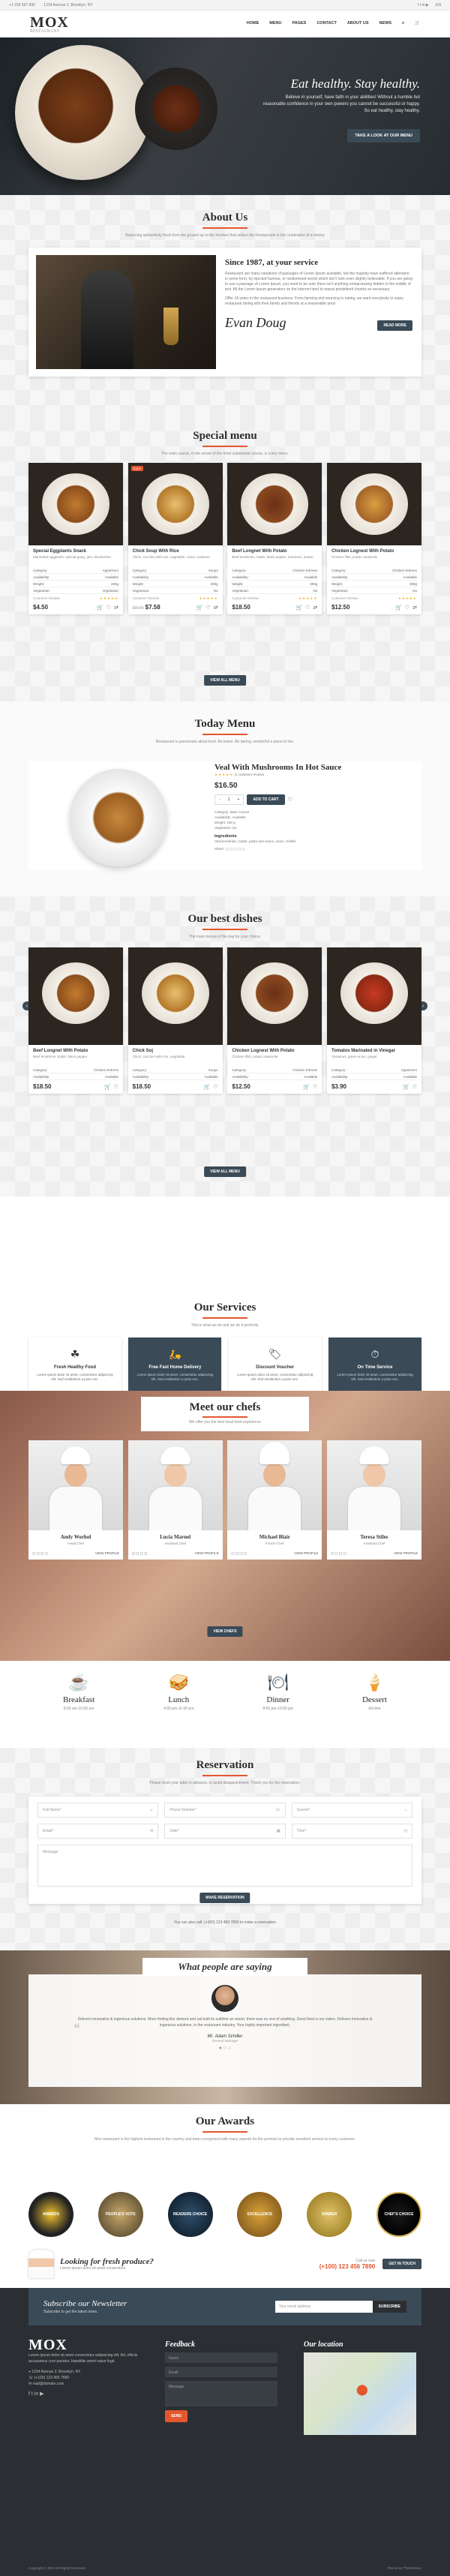  I want to click on search-icon: ⌕, so click(403, 23).